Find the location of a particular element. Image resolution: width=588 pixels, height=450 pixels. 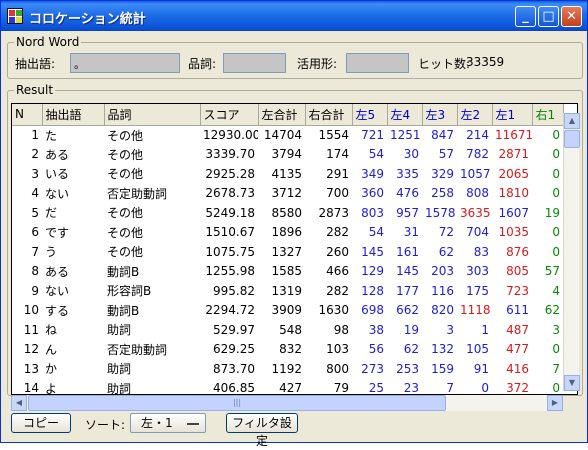

maximize-button: □ is located at coordinates (548, 16).